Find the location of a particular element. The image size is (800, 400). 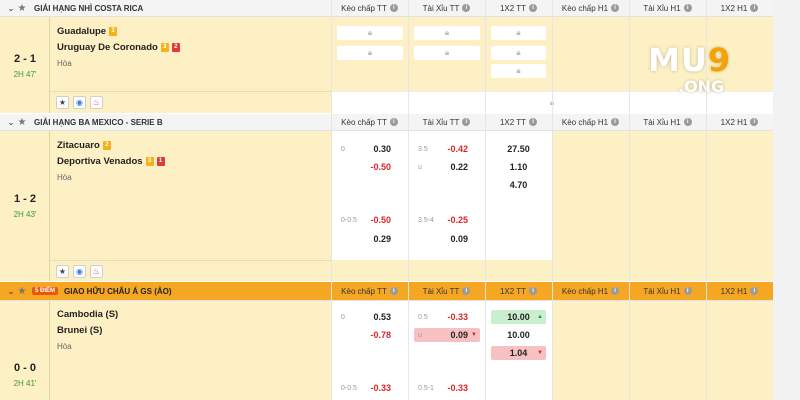

league-title: ⌄ ★ GIẢI HẠNG NHÌ COSTA RICA is located at coordinates (165, 8).